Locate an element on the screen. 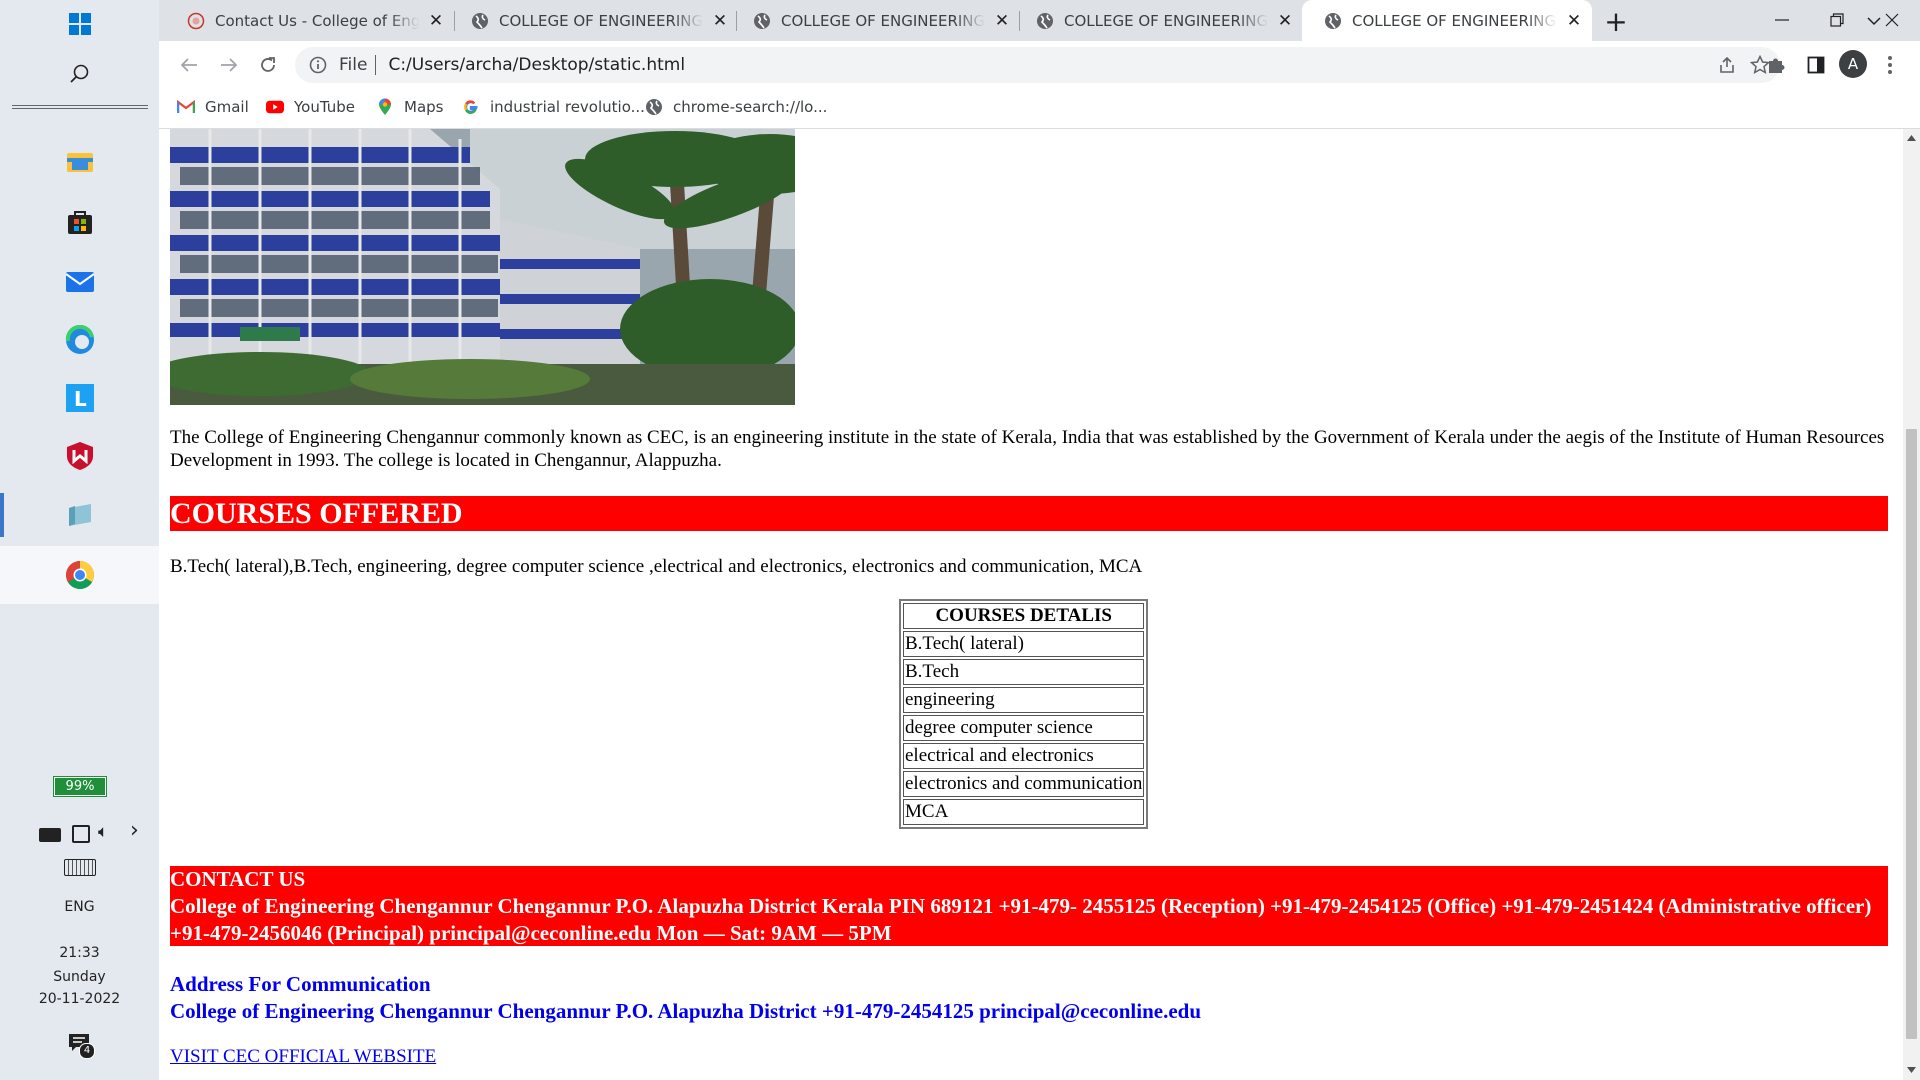  table-row: MCA is located at coordinates (1024, 812).